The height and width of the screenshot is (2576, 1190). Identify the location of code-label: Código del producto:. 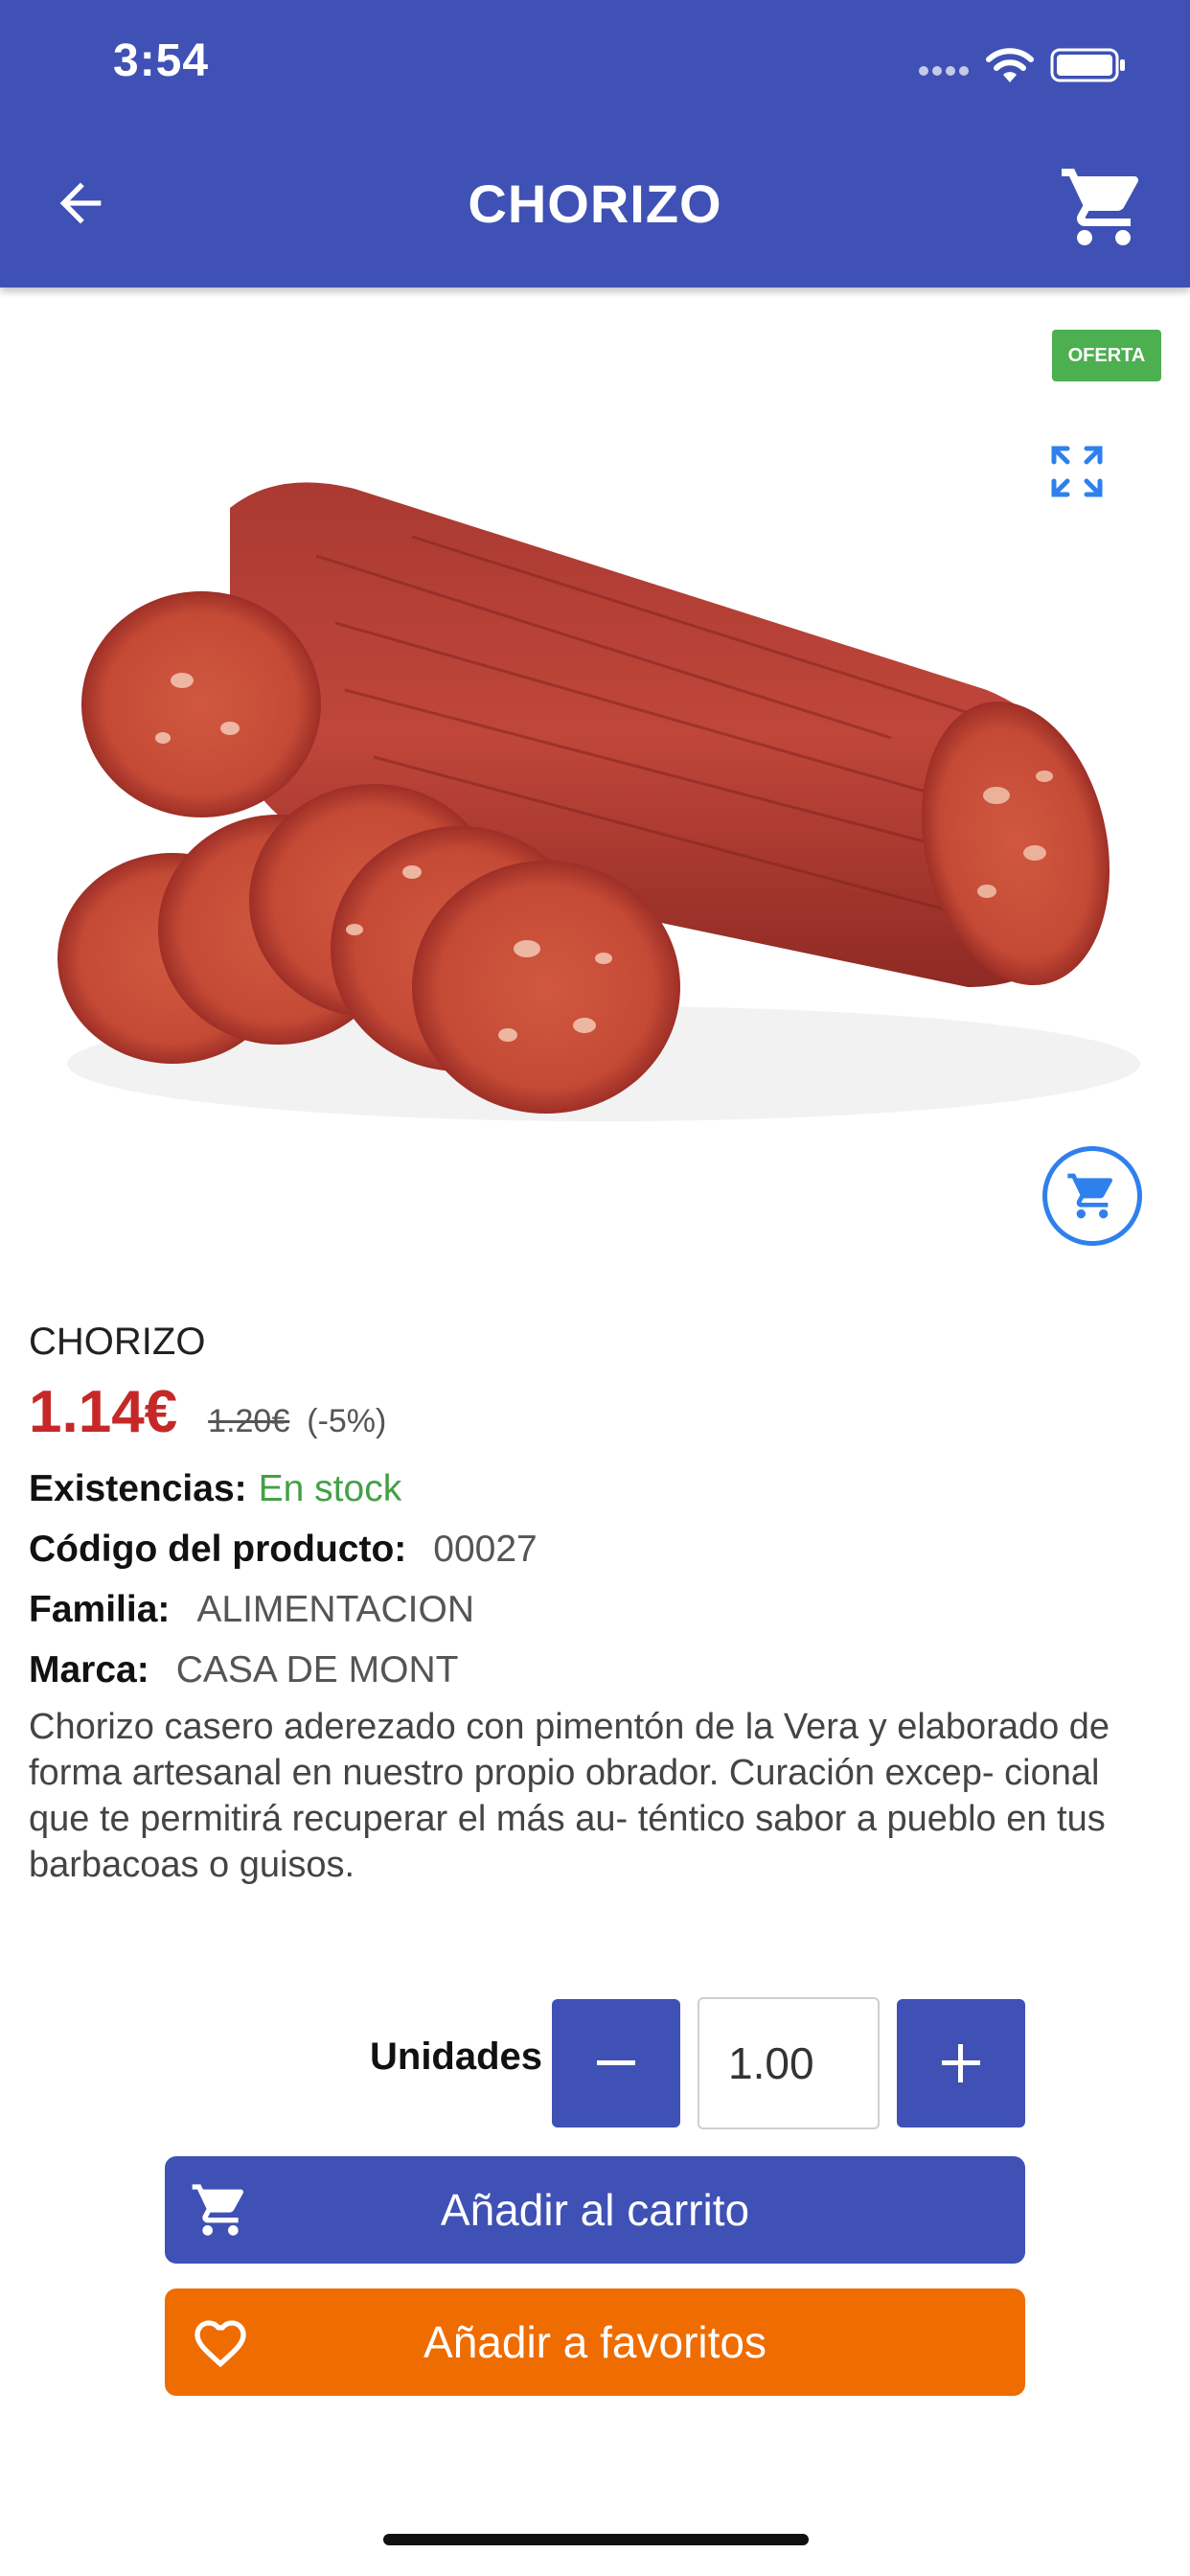
(218, 1549).